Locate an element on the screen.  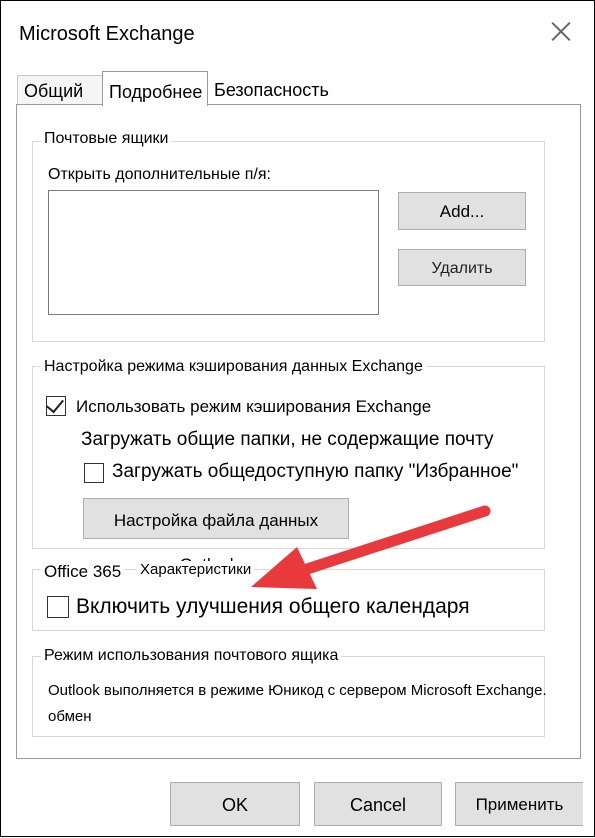
open-mailboxes-label: Открыть дополнительные п/я: is located at coordinates (159, 174).